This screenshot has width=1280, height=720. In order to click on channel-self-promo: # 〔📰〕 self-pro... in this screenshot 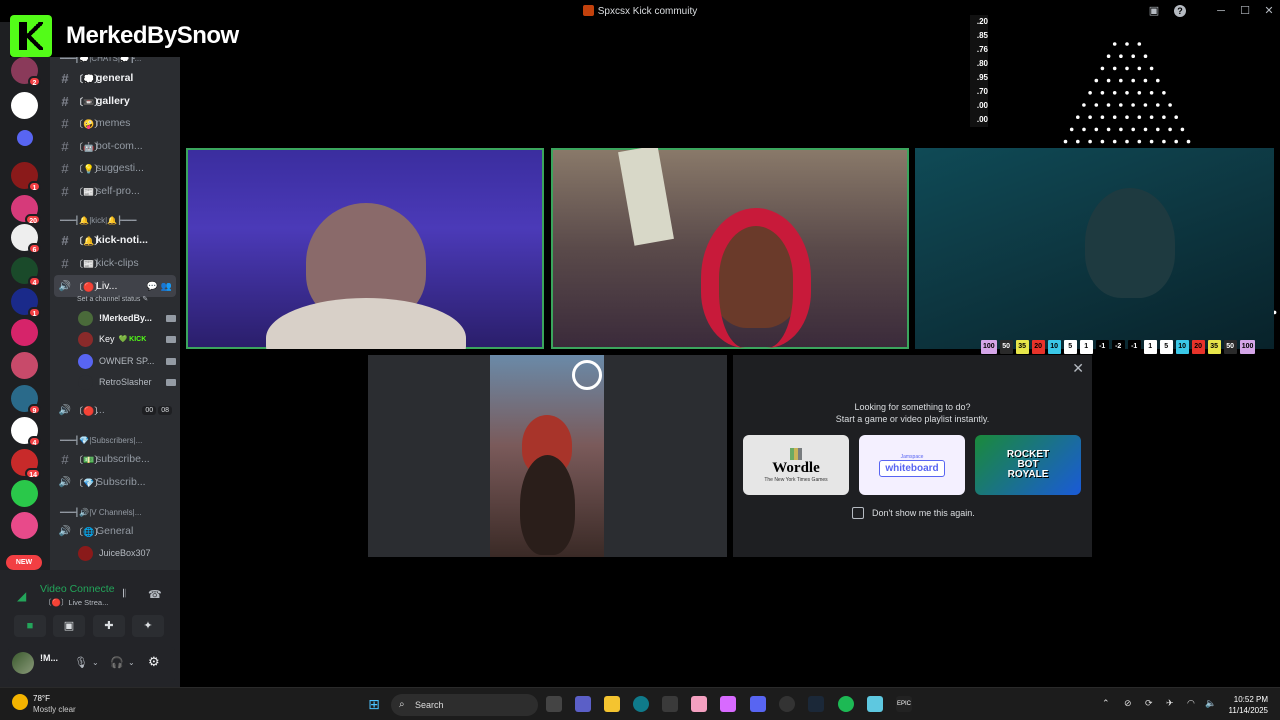, I will do `click(115, 191)`.